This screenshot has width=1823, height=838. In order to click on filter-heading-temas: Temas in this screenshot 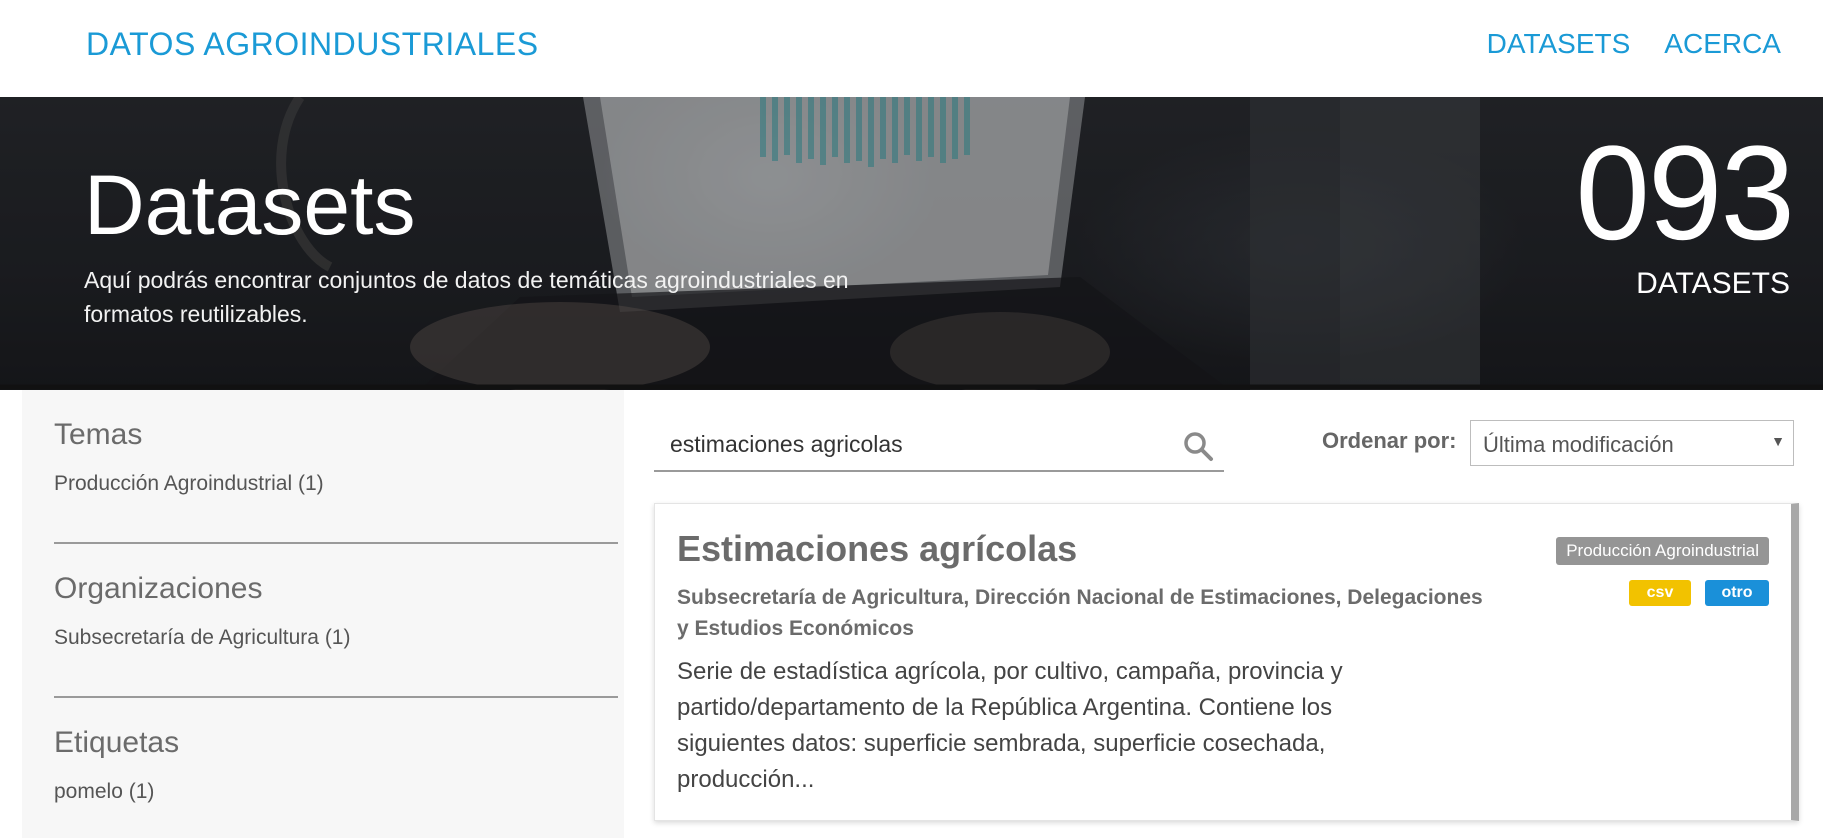, I will do `click(98, 434)`.